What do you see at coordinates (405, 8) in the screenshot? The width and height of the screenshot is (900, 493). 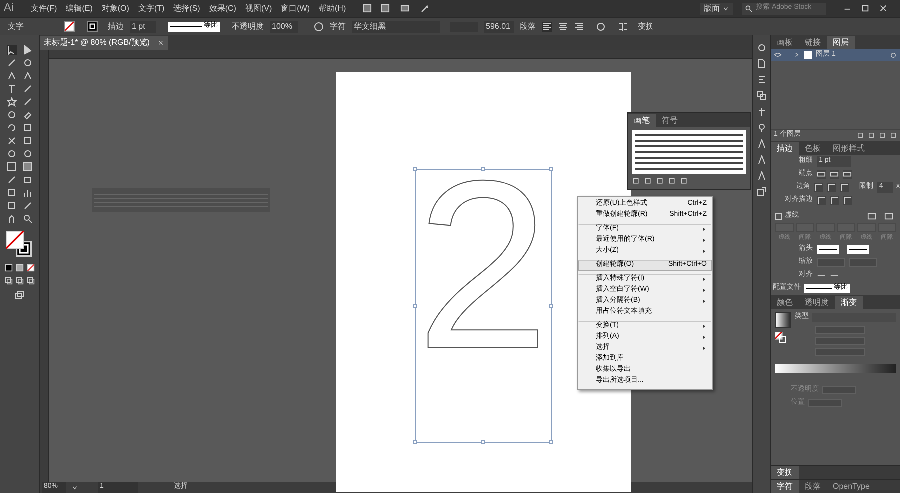 I see `layout-icon` at bounding box center [405, 8].